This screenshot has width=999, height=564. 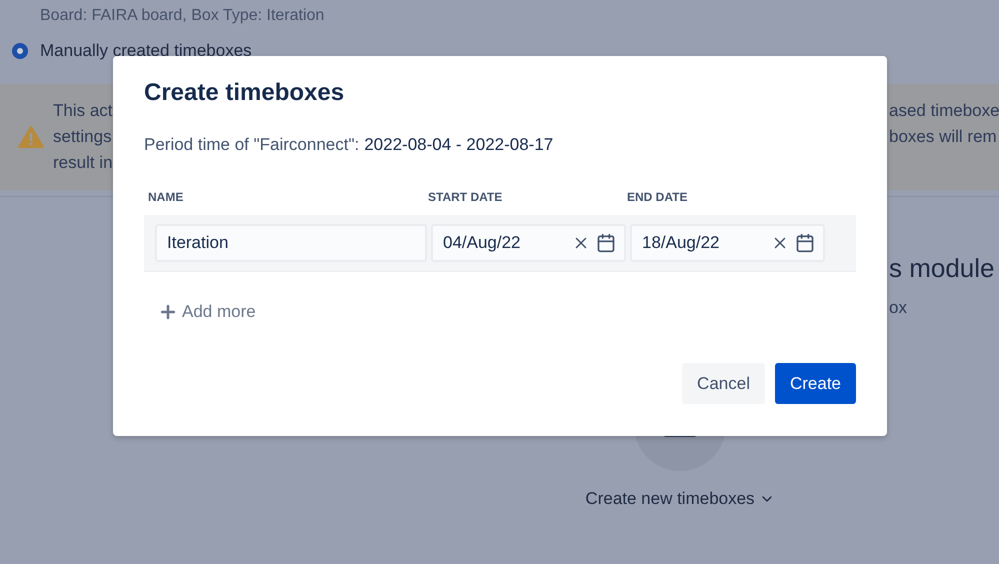 I want to click on add-more-button: Add more, so click(x=207, y=312).